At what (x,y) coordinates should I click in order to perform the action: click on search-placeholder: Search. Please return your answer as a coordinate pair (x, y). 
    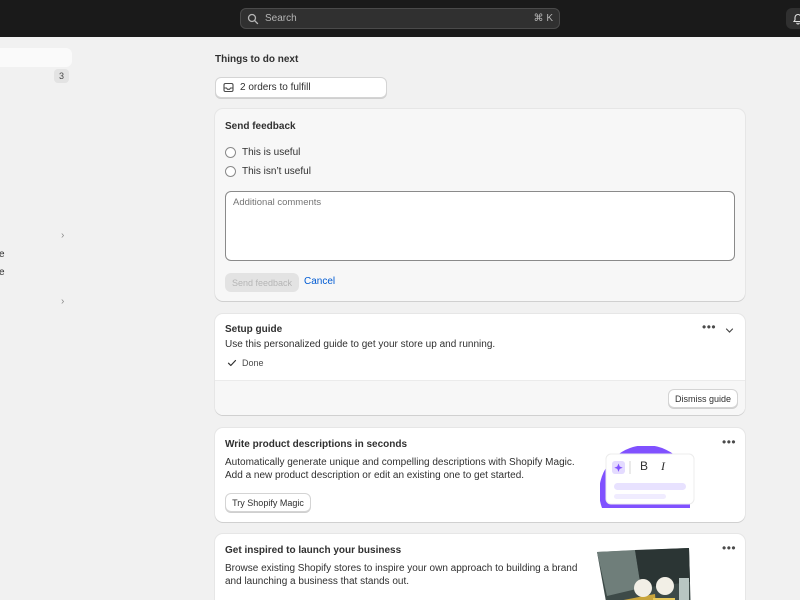
    Looking at the image, I should click on (281, 18).